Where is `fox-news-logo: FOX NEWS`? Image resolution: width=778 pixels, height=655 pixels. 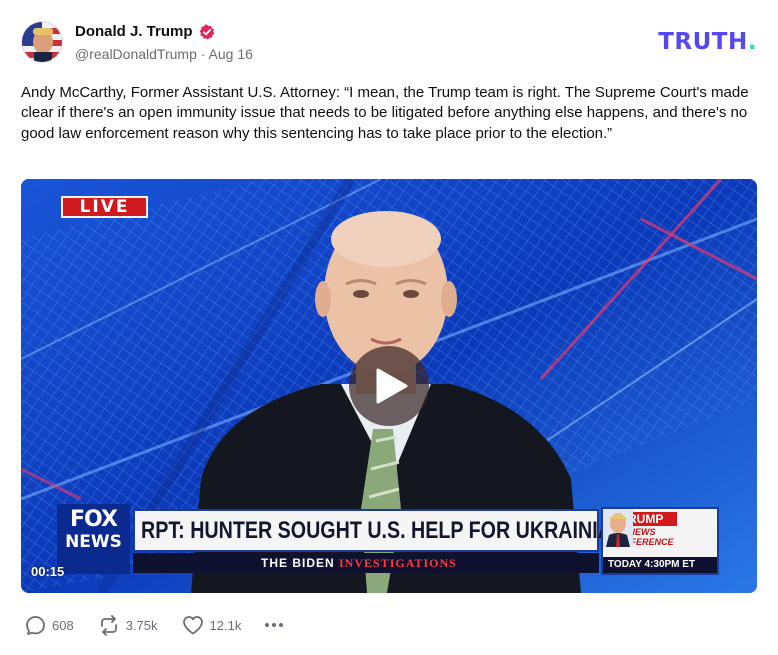
fox-news-logo: FOX NEWS is located at coordinates (93, 539).